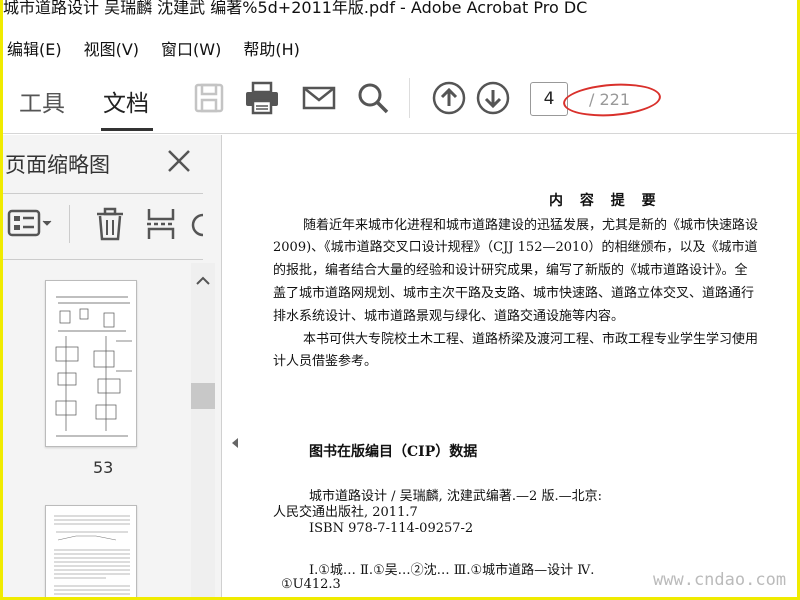 The image size is (800, 600). Describe the element at coordinates (612, 100) in the screenshot. I see `red-highlight-ellipse` at that location.